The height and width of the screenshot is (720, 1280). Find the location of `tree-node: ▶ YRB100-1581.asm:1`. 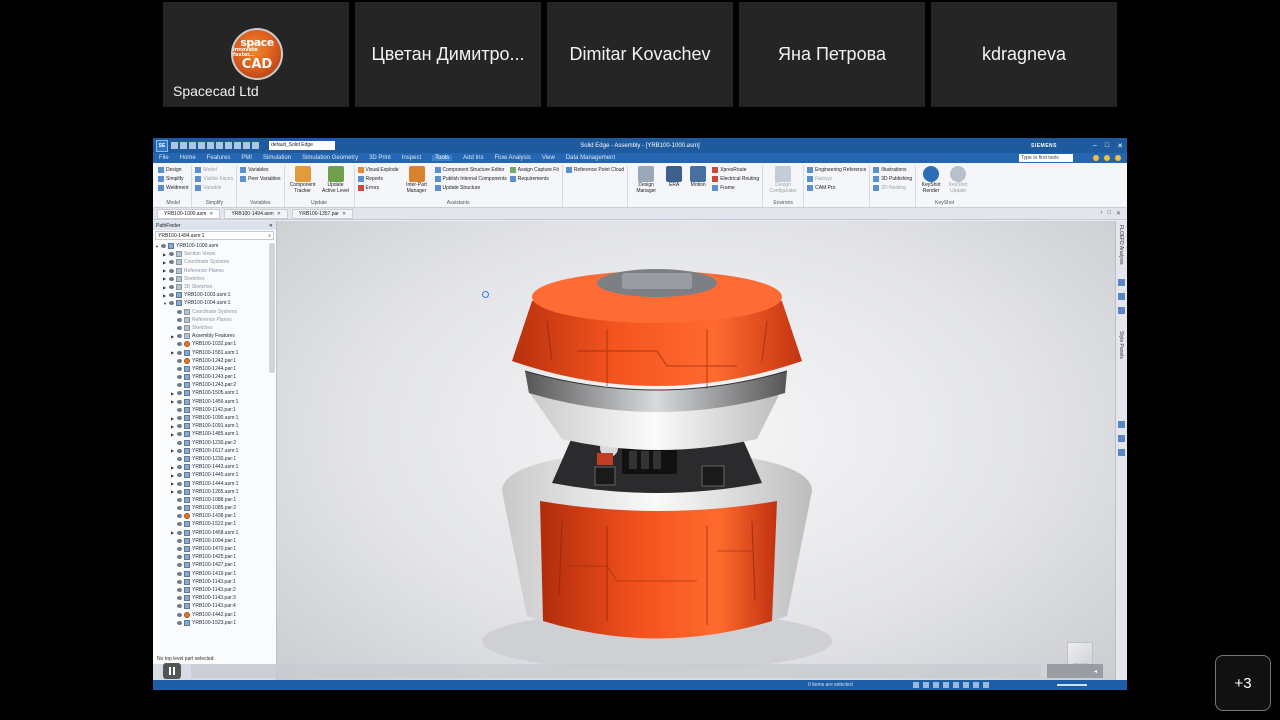

tree-node: ▶ YRB100-1581.asm:1 is located at coordinates (215, 352).